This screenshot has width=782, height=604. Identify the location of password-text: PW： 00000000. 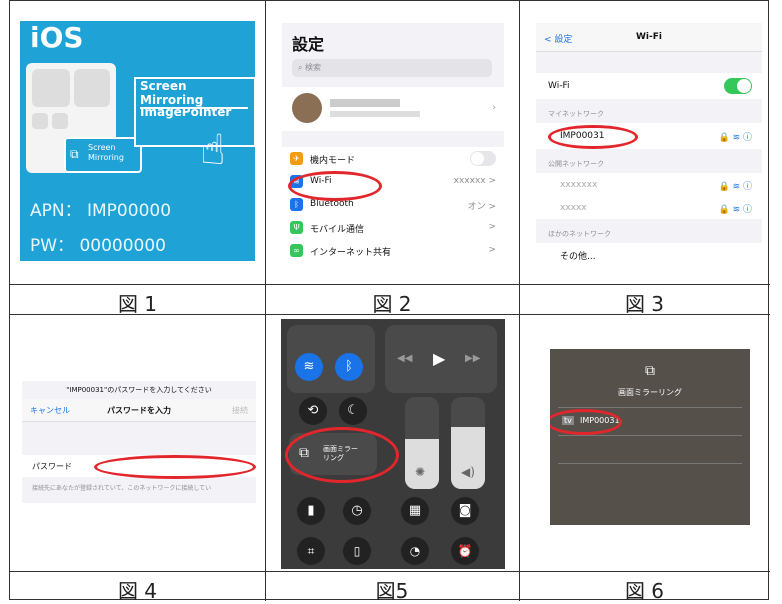
(98, 246).